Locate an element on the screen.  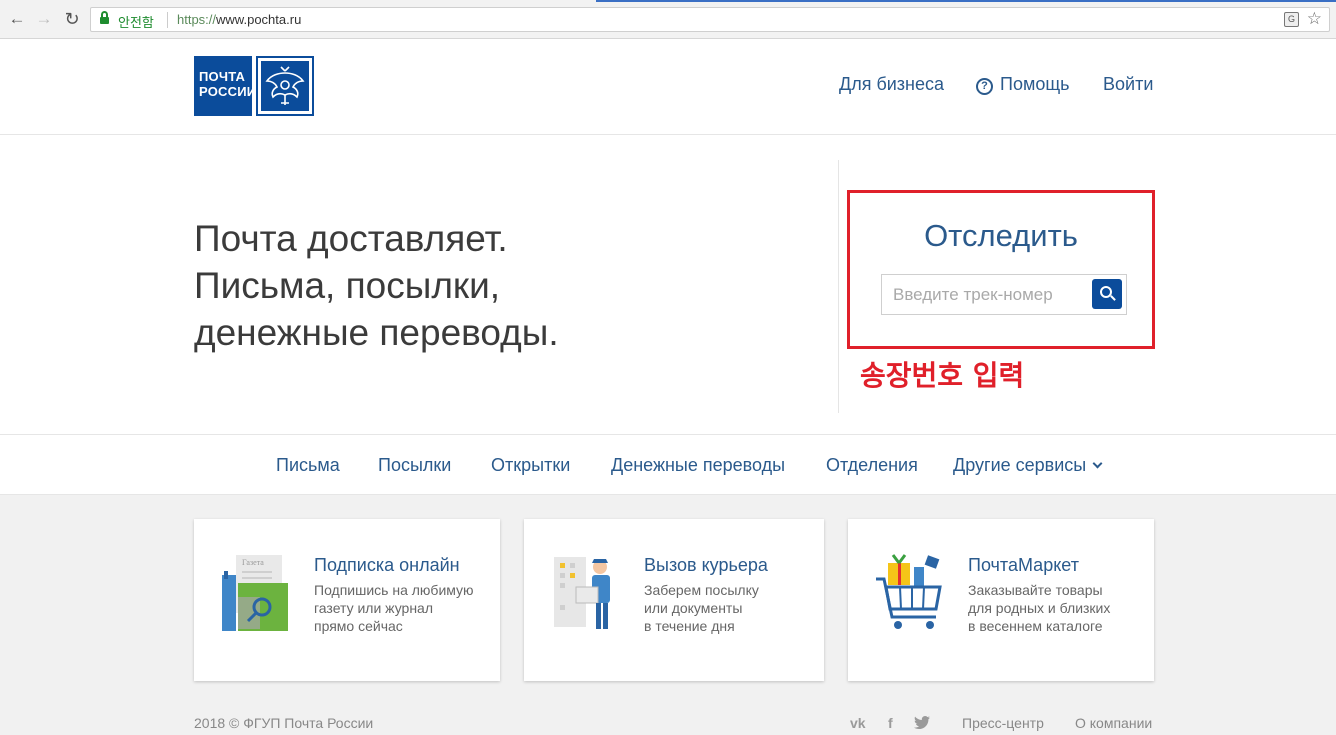
track-search-button is located at coordinates (1107, 294).